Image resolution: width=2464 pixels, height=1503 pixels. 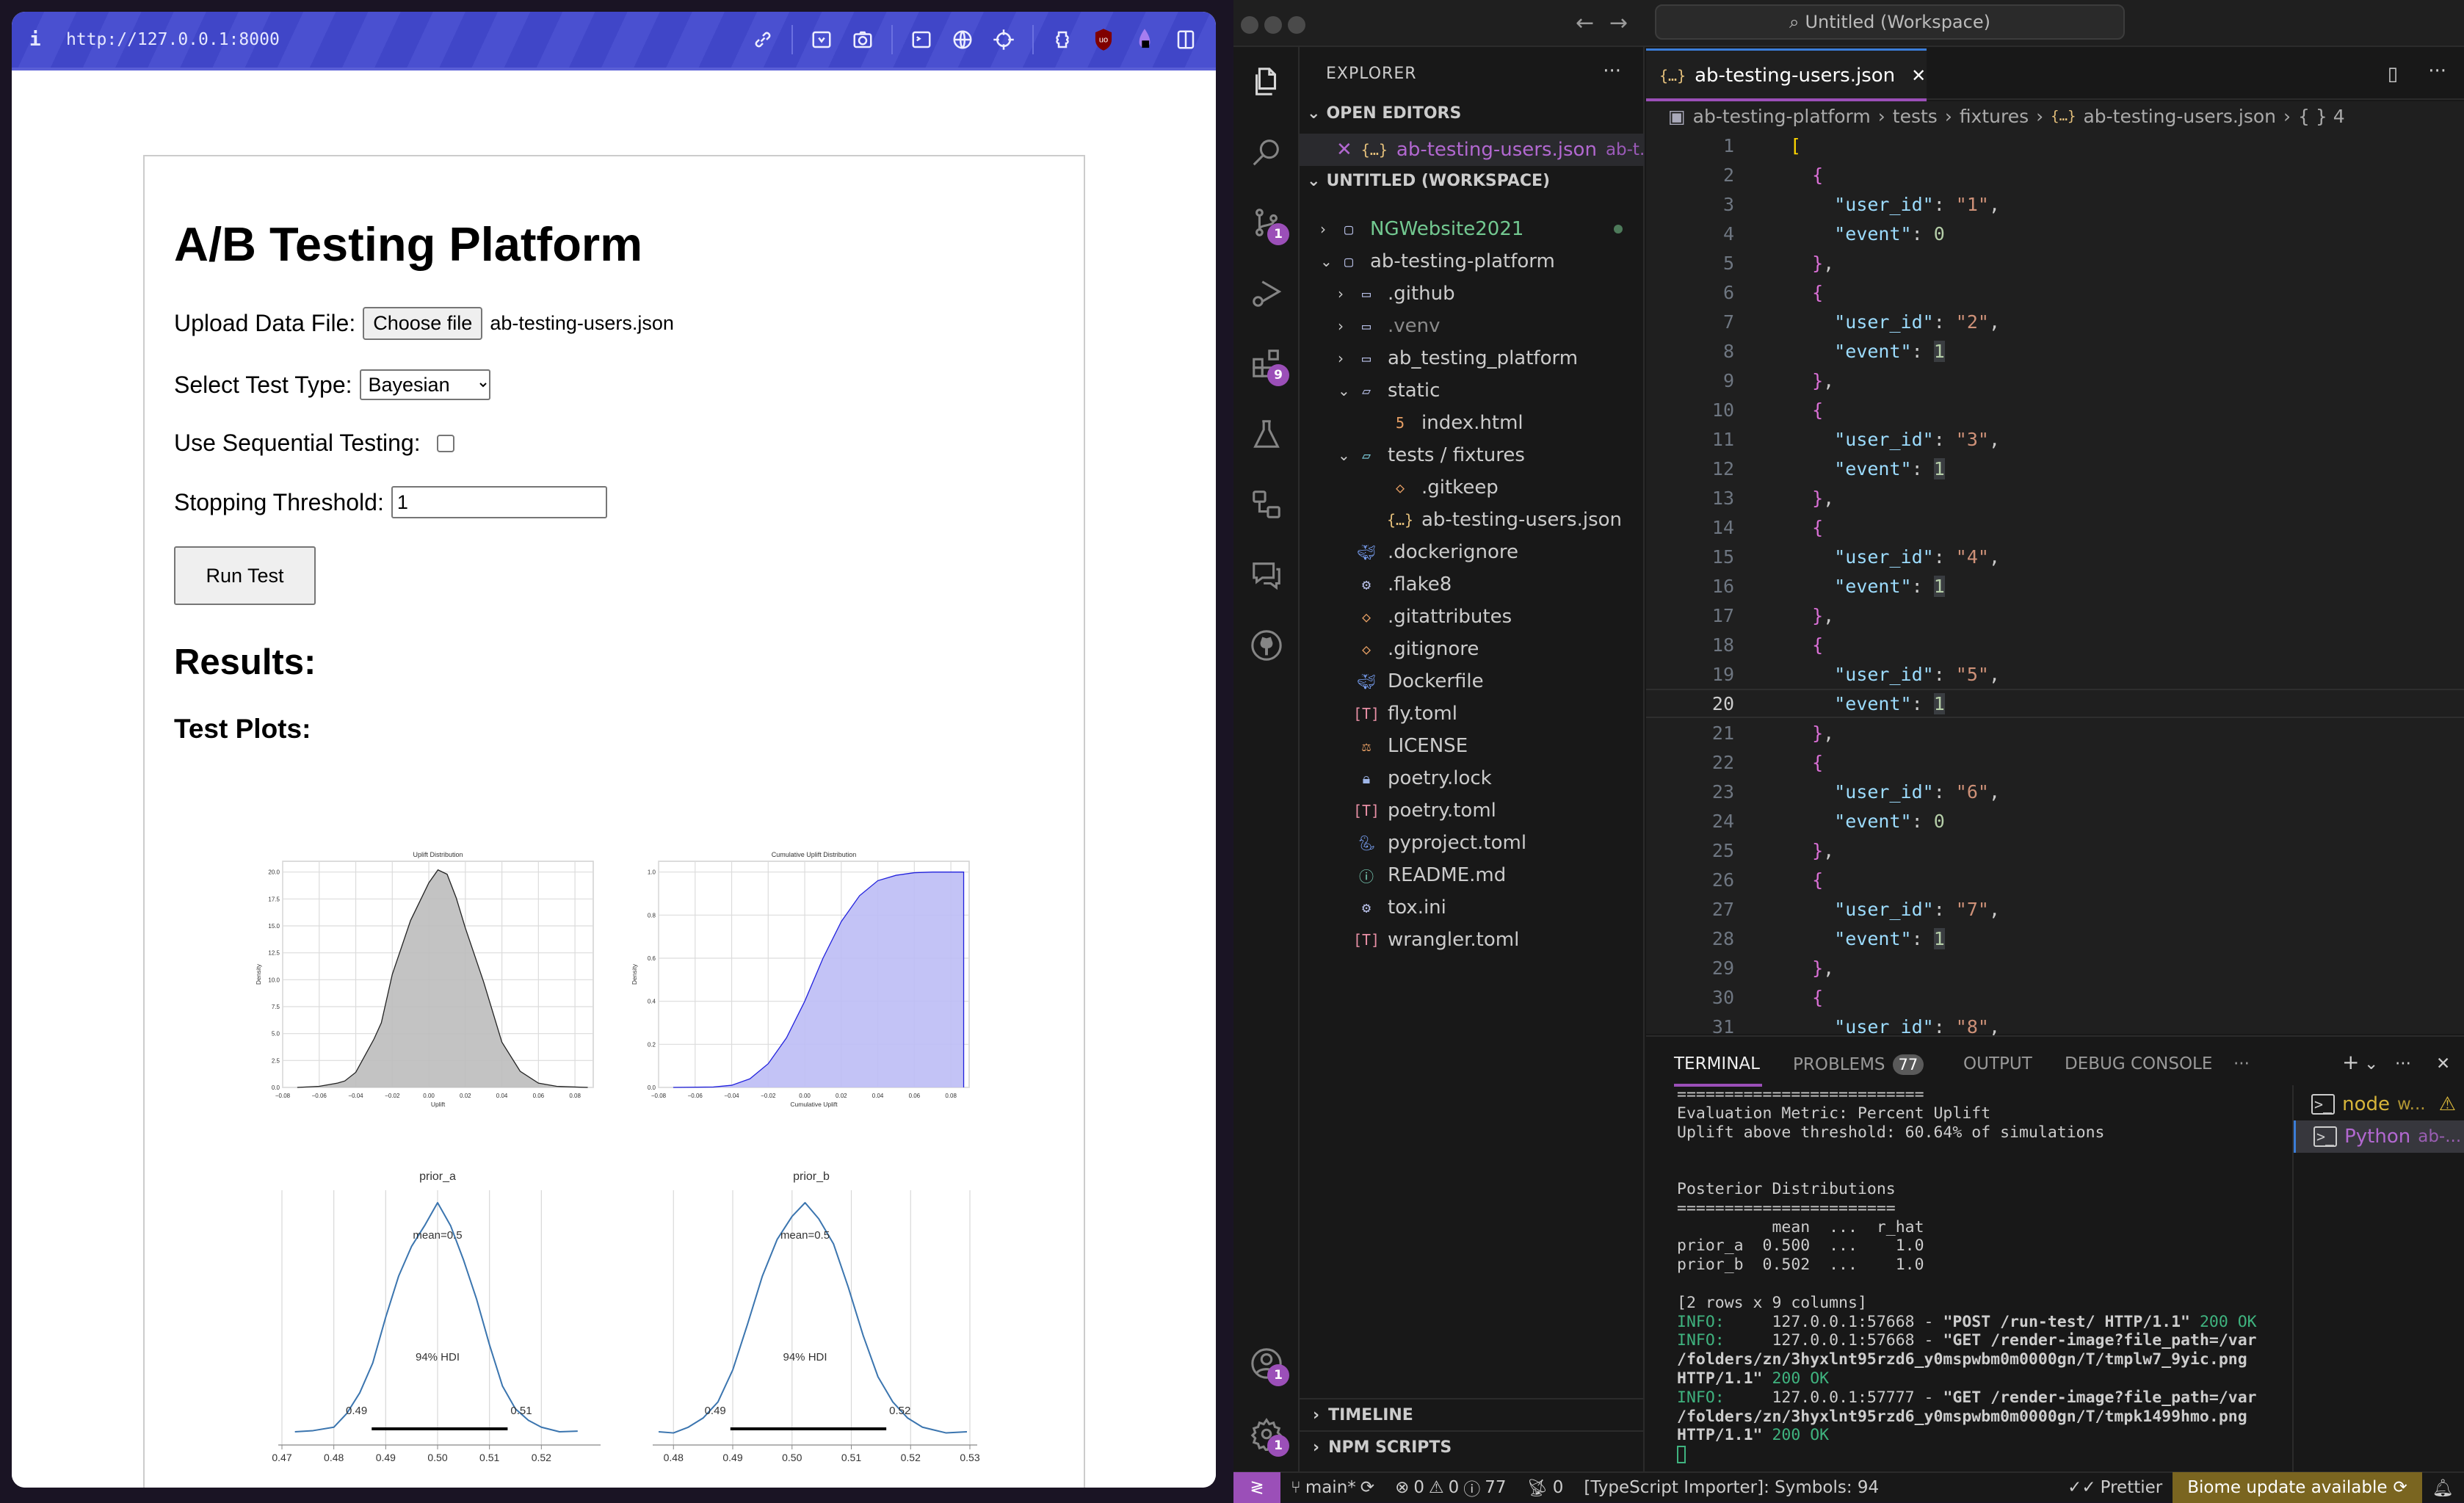 I want to click on code-line: 24 "event": 0, so click(x=2055, y=821).